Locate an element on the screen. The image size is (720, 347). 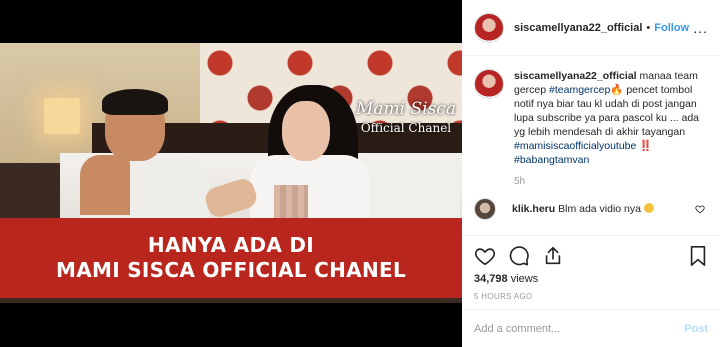
comment-username: klik.heru is located at coordinates (533, 209).